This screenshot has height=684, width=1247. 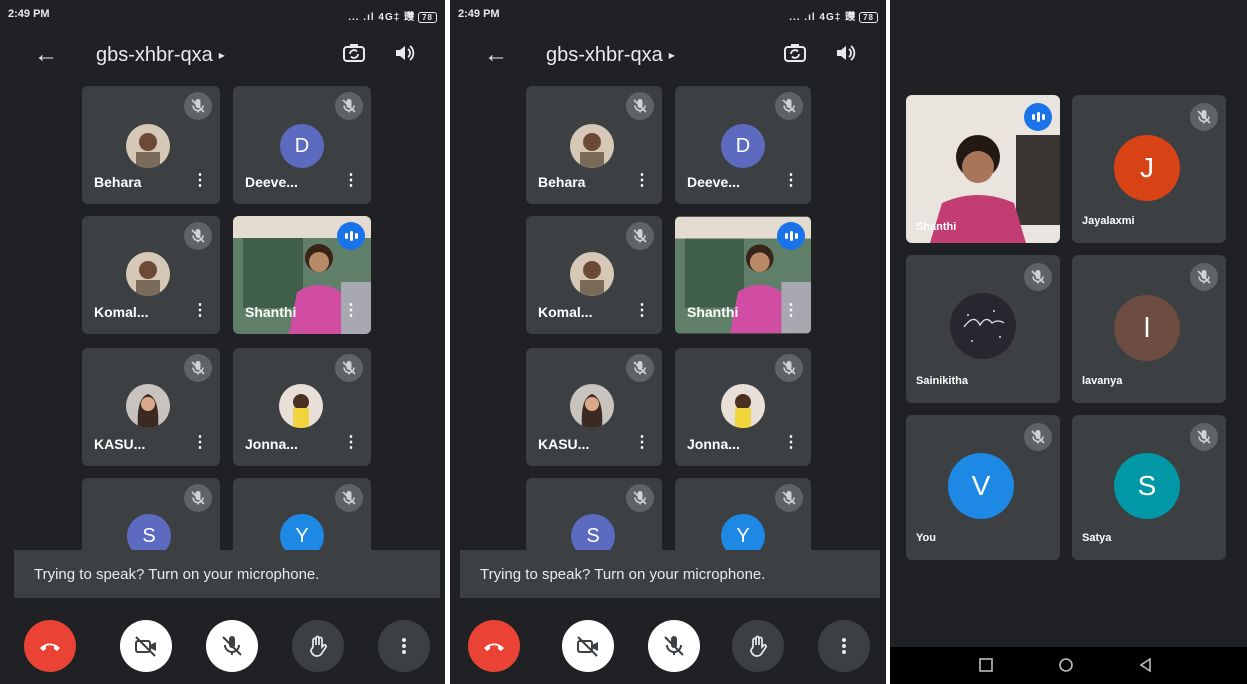 I want to click on meeting-top-bar: ← gbs-xhbr-qxa ▸, so click(x=222, y=56).